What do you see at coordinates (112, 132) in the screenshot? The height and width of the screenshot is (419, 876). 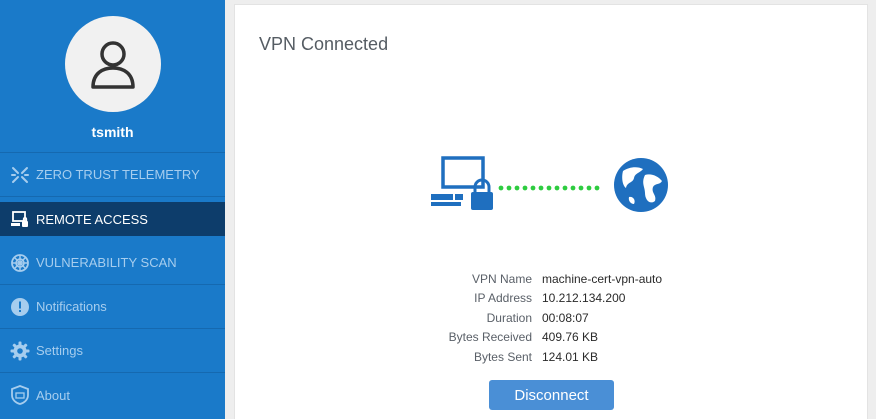 I see `username: tsmith` at bounding box center [112, 132].